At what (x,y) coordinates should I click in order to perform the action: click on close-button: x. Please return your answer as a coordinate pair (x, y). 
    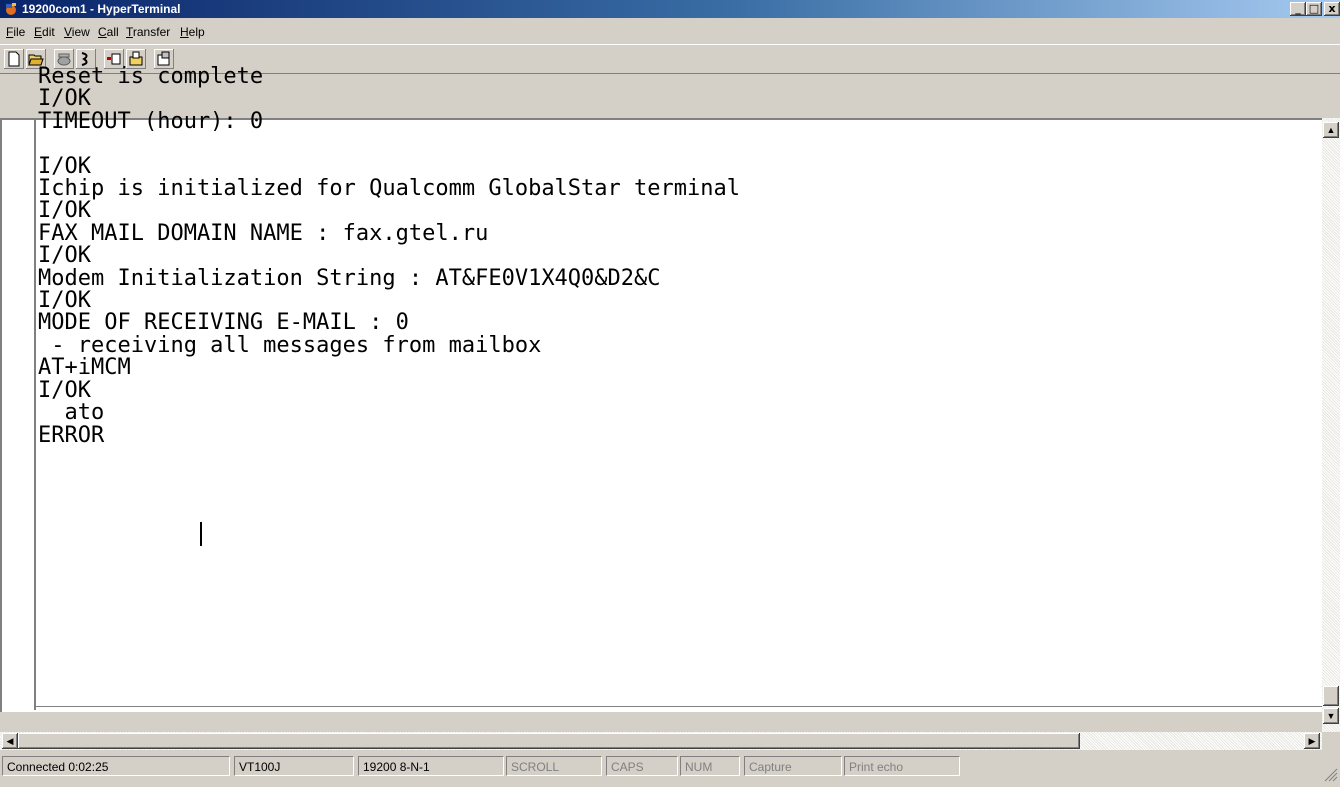
    Looking at the image, I should click on (1332, 9).